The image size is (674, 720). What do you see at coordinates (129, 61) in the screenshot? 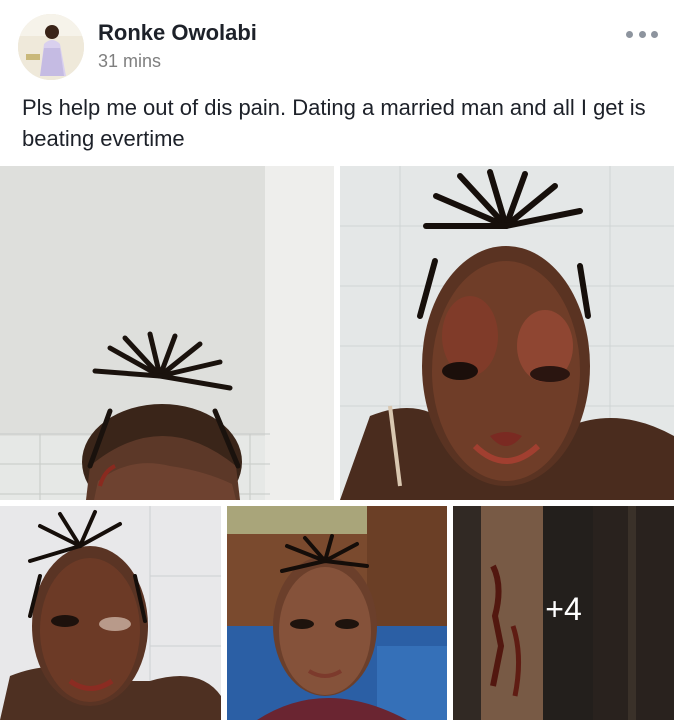
I see `post-timestamp: 31 mins` at bounding box center [129, 61].